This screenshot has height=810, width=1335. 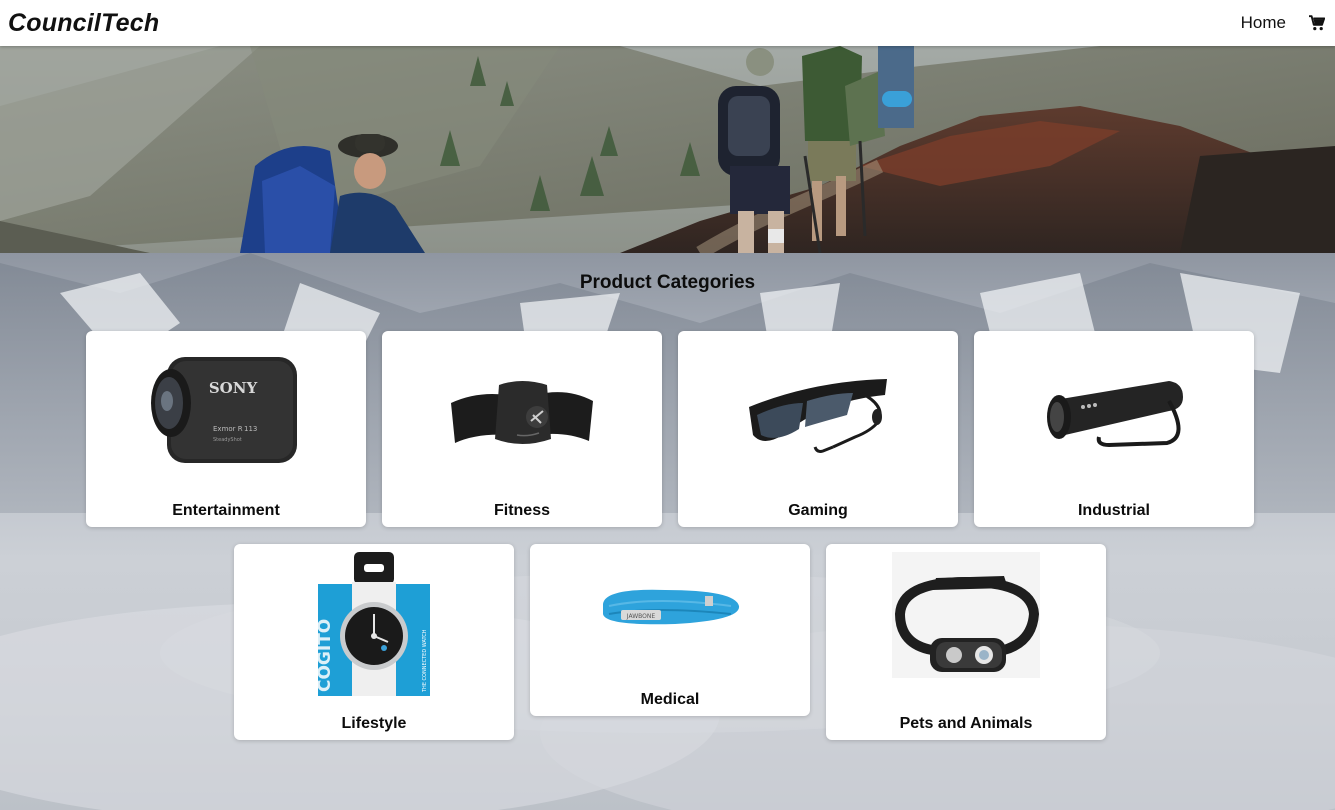 What do you see at coordinates (425, 661) in the screenshot?
I see `watch-tagline-text: THE CONNECTED WATCH` at bounding box center [425, 661].